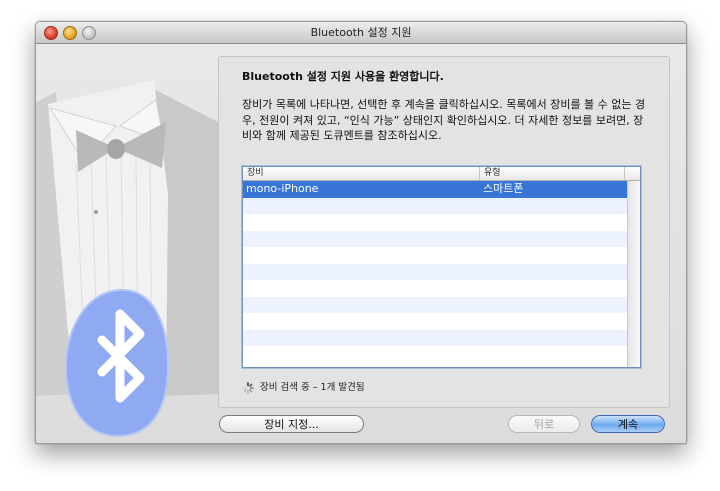 The height and width of the screenshot is (491, 720). I want to click on bluetooth-icon, so click(117, 363).